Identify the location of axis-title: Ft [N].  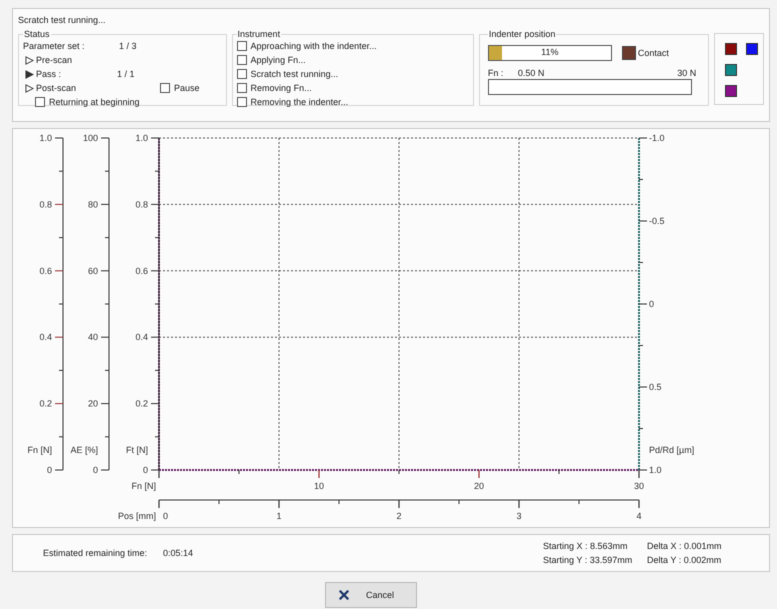
(137, 450).